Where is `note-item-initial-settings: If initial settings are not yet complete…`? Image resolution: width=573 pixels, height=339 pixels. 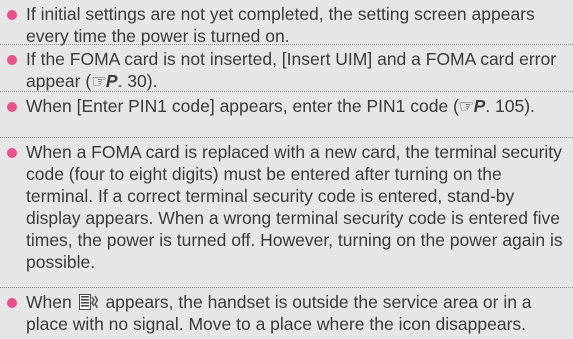 note-item-initial-settings: If initial settings are not yet complete… is located at coordinates (286, 23).